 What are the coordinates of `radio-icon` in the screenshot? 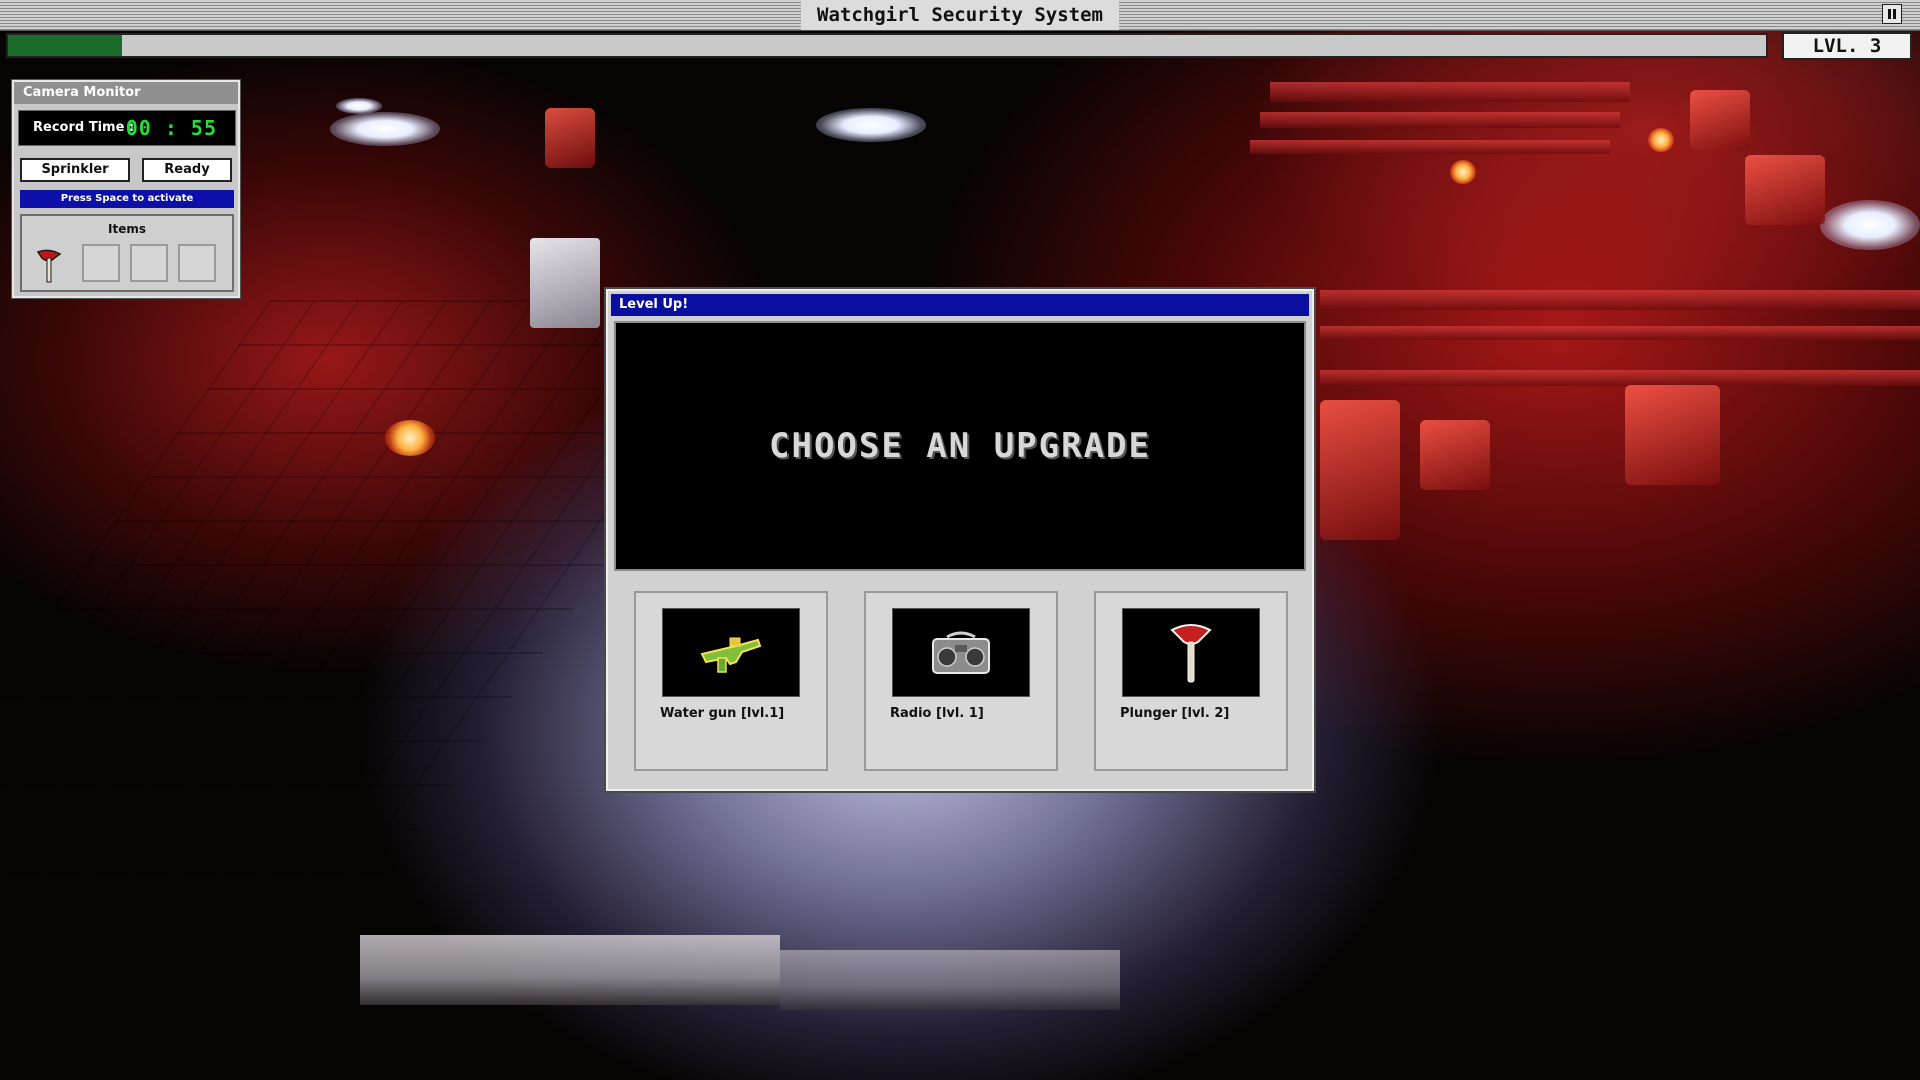 It's located at (961, 652).